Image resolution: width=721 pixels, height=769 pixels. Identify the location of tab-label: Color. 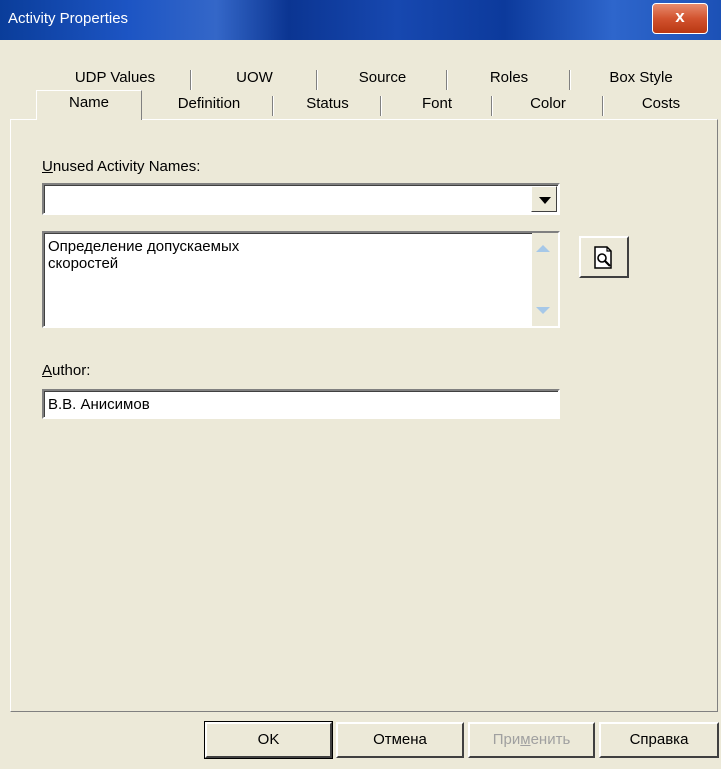
(548, 103).